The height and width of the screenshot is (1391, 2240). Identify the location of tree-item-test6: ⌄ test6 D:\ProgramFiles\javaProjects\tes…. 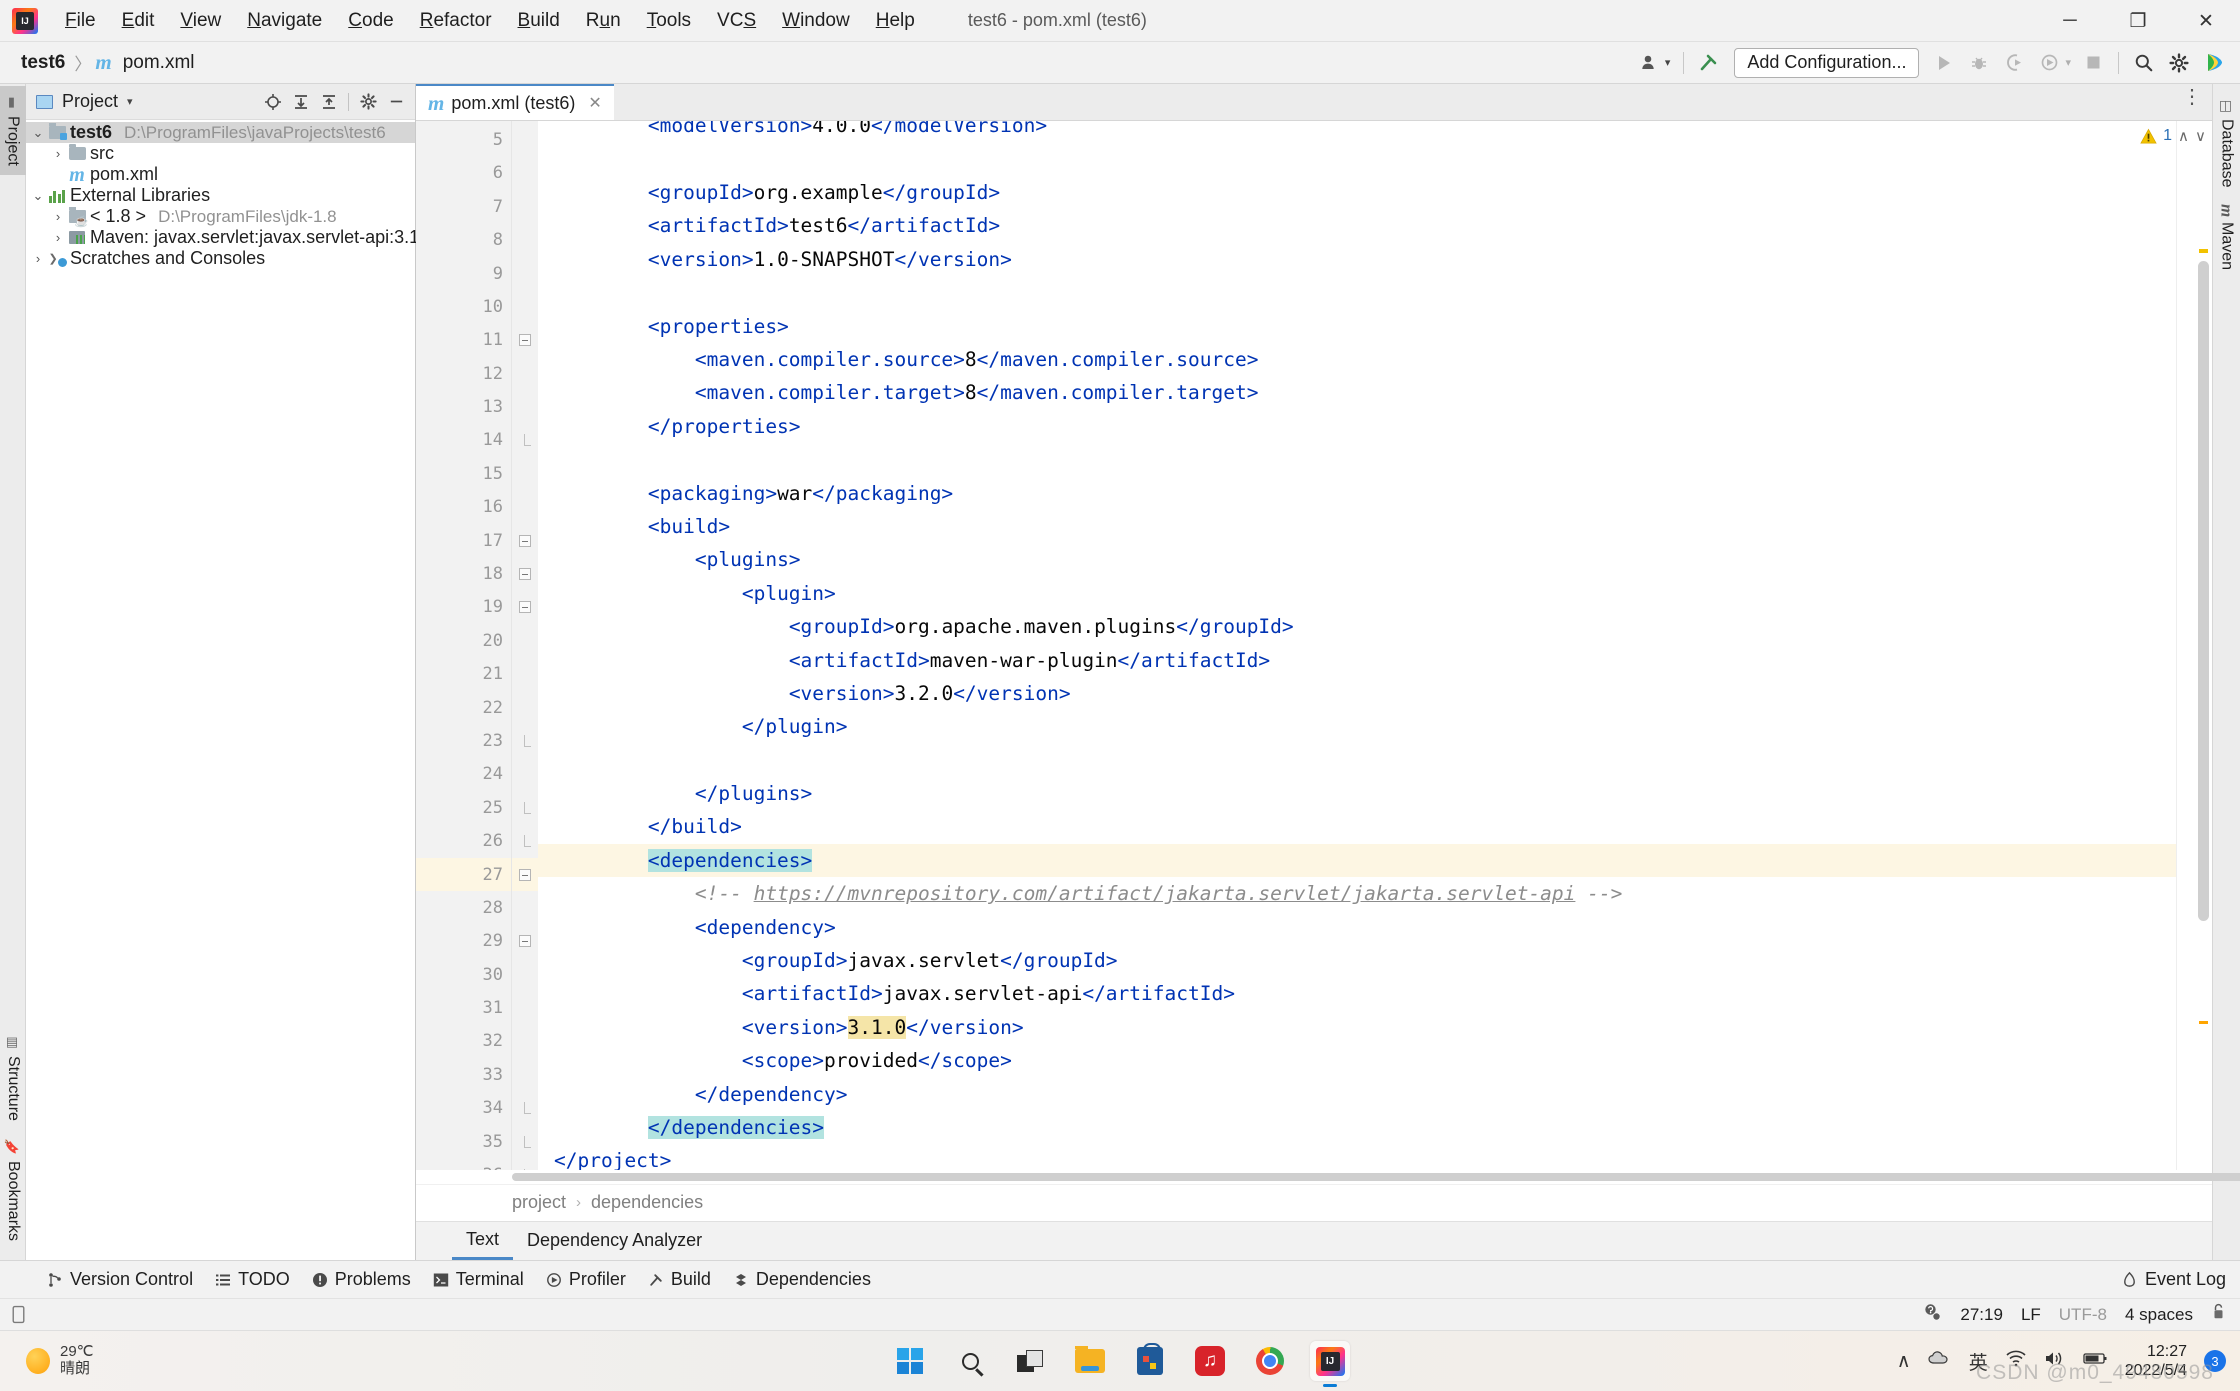
(220, 132).